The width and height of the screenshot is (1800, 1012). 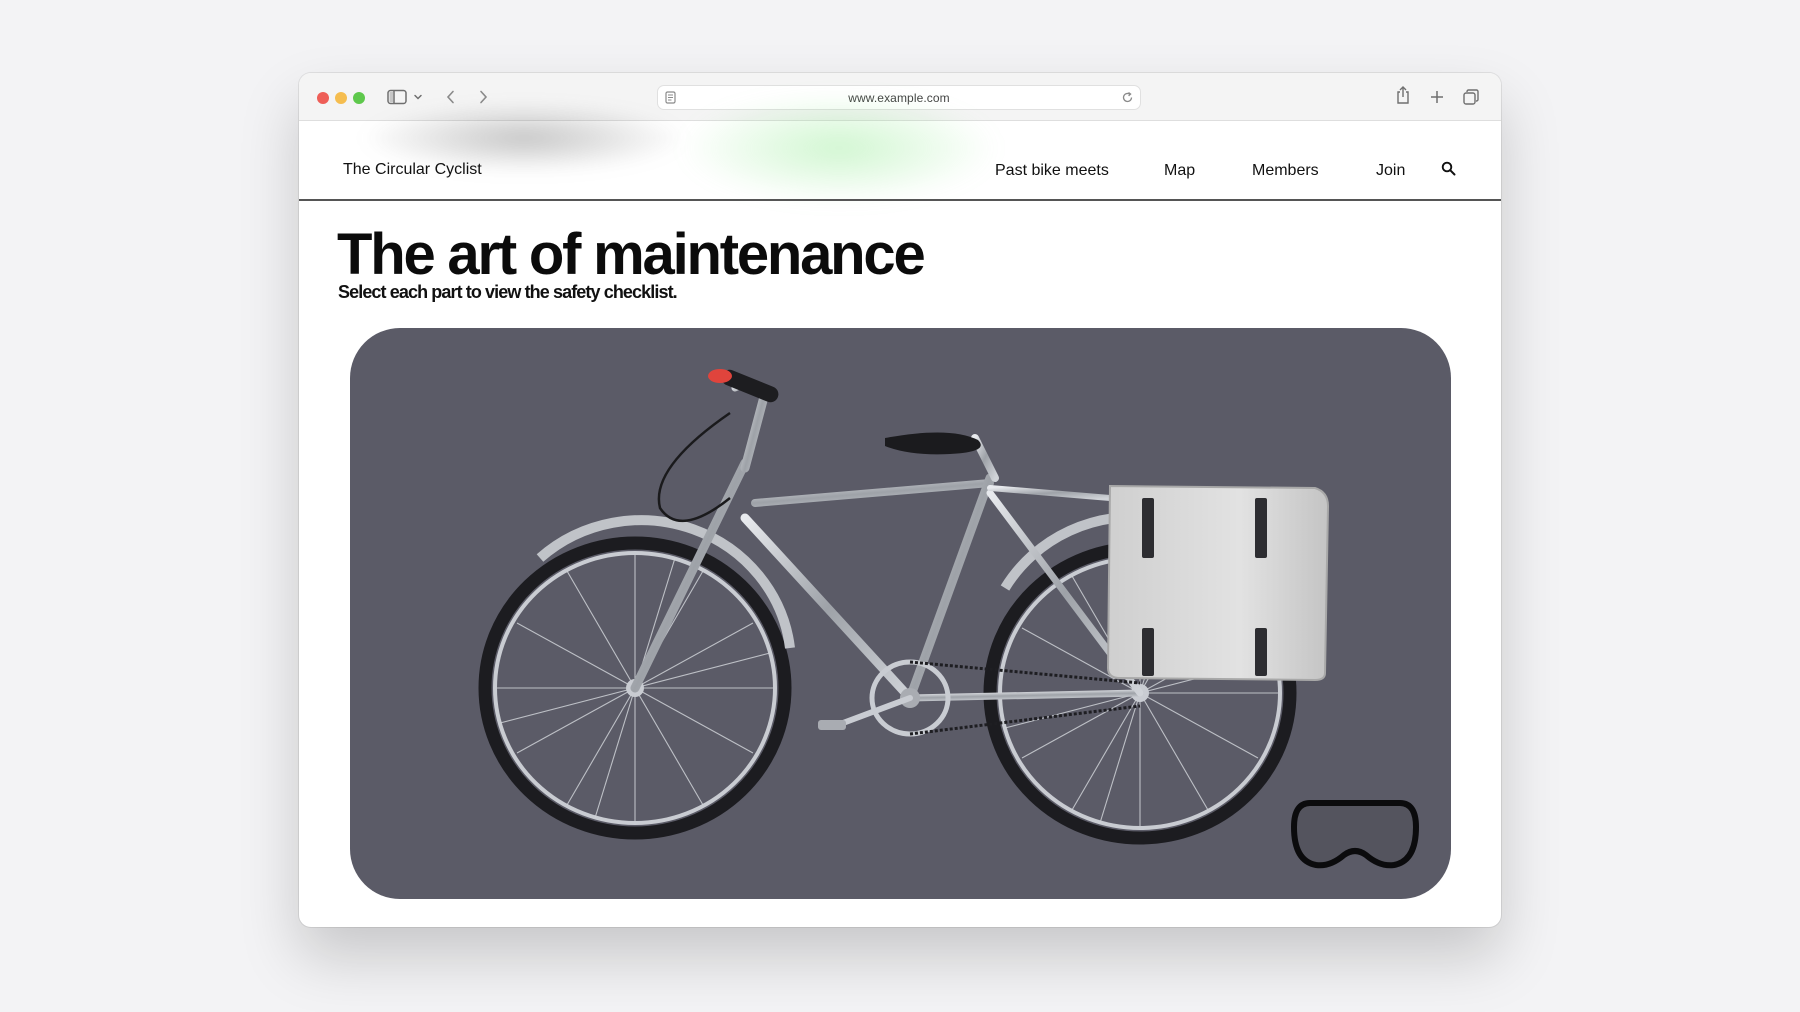 I want to click on brake-cable, so click(x=694, y=467).